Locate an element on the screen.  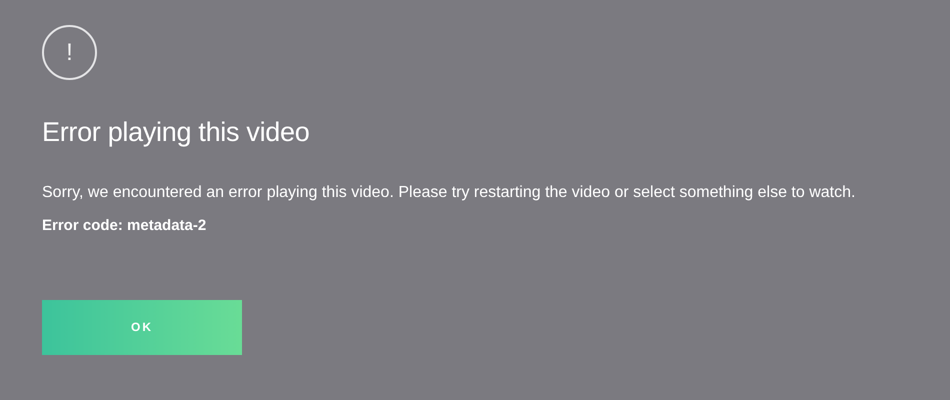
ok-button: OK is located at coordinates (142, 327).